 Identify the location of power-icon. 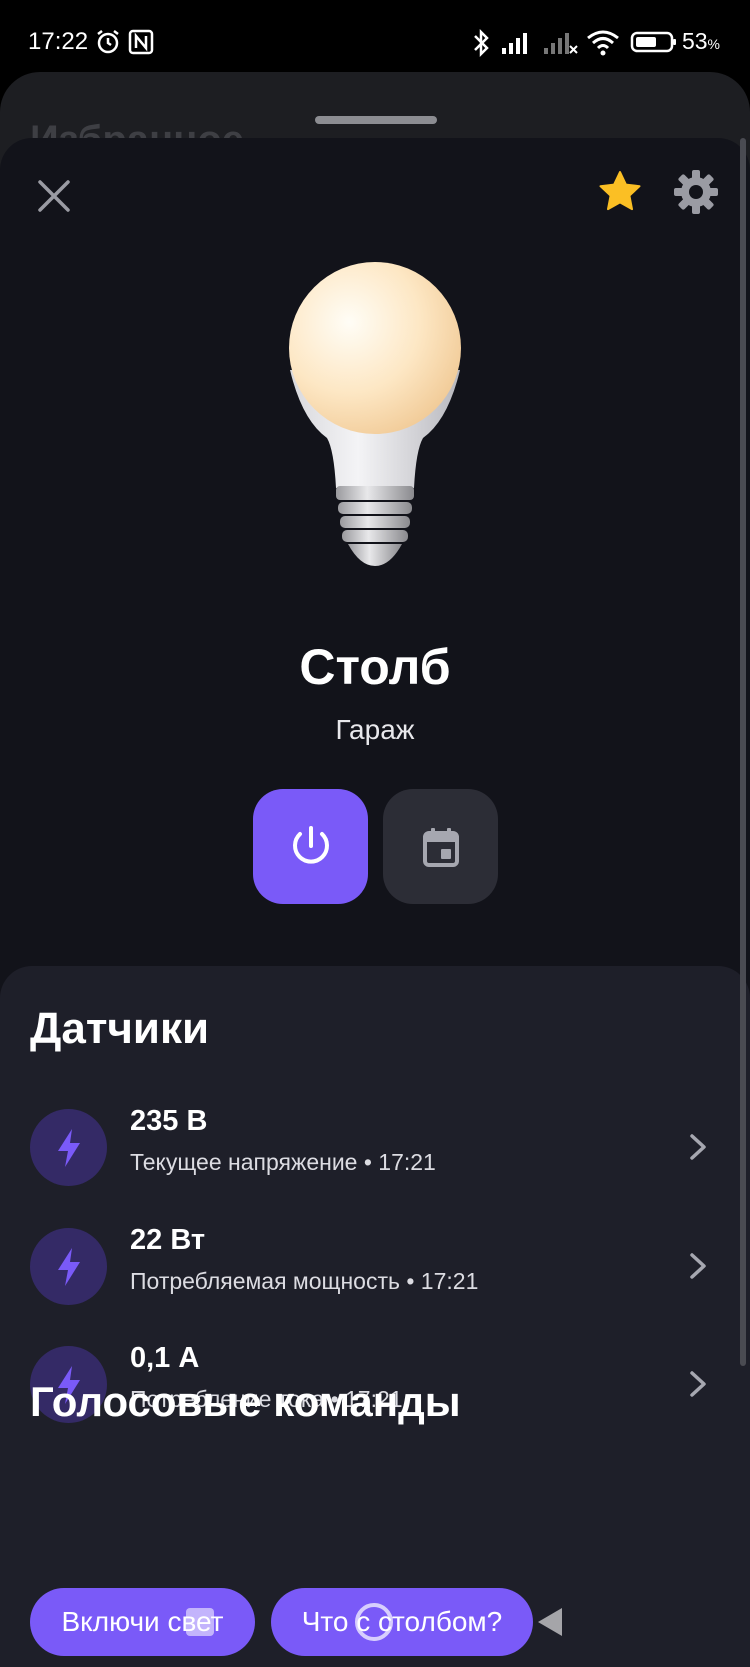
(310, 844).